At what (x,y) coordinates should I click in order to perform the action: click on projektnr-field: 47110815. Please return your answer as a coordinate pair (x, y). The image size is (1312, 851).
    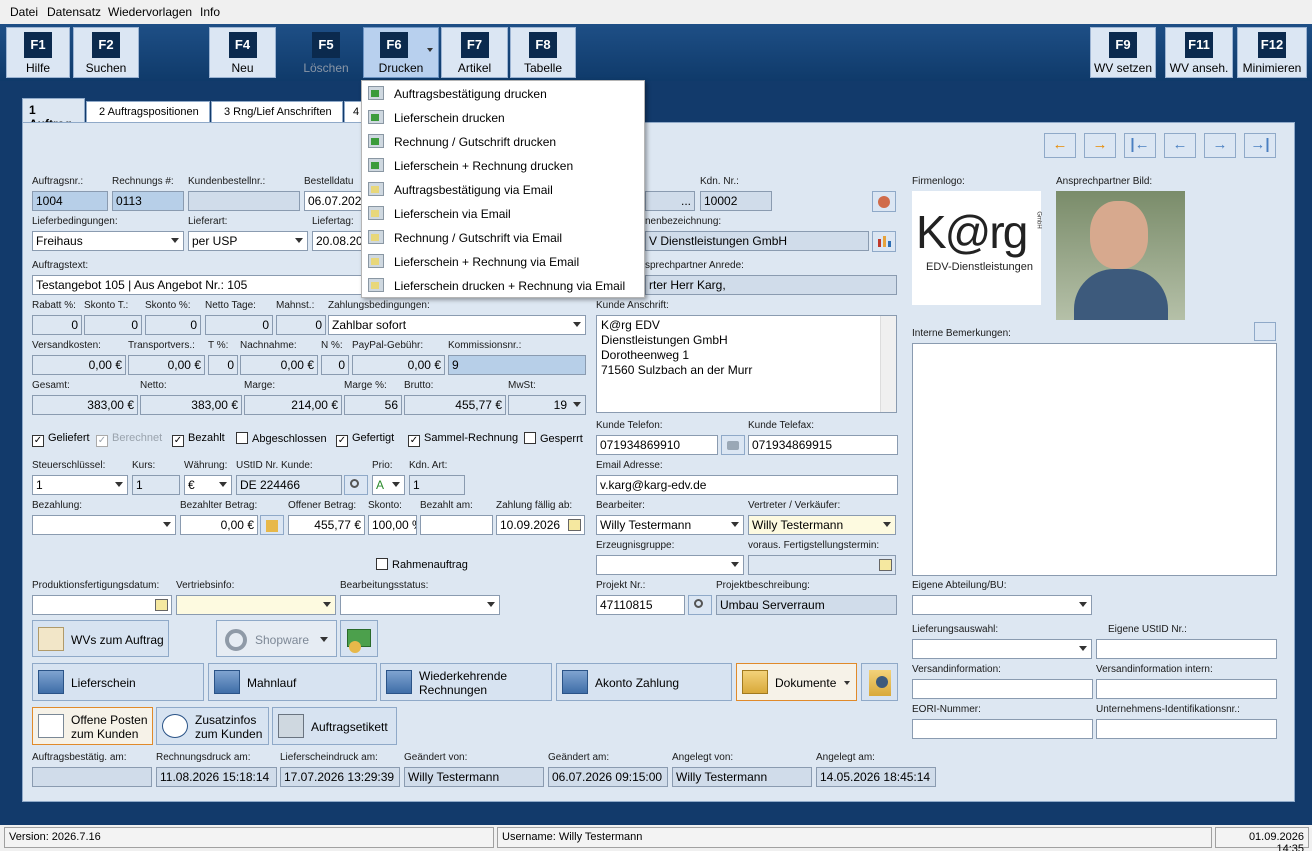
    Looking at the image, I should click on (640, 605).